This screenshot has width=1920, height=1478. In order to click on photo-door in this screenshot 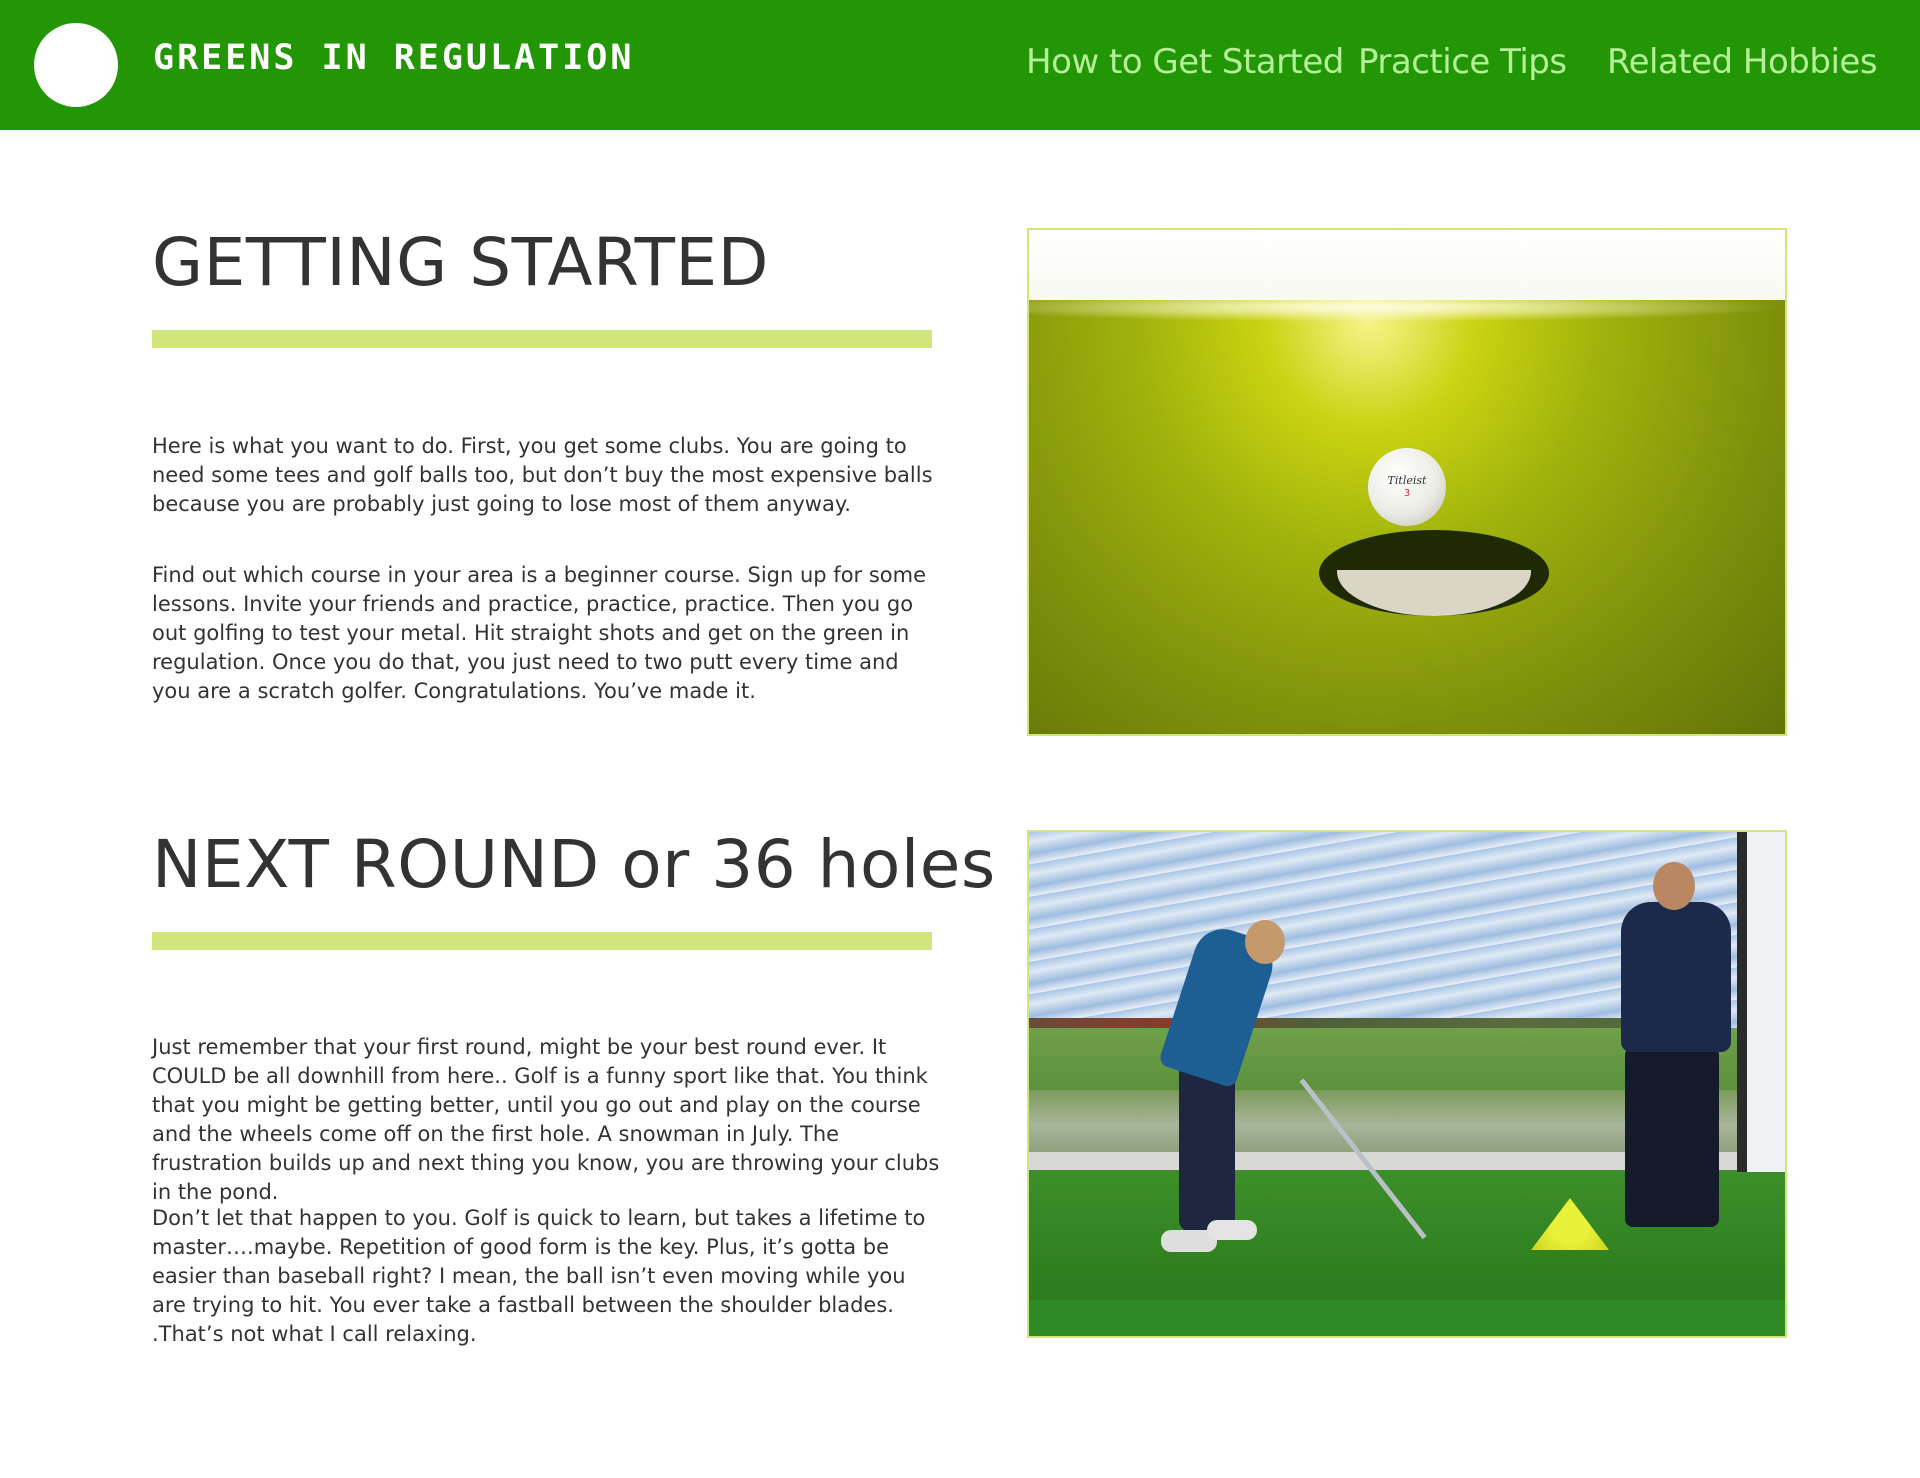, I will do `click(1761, 1002)`.